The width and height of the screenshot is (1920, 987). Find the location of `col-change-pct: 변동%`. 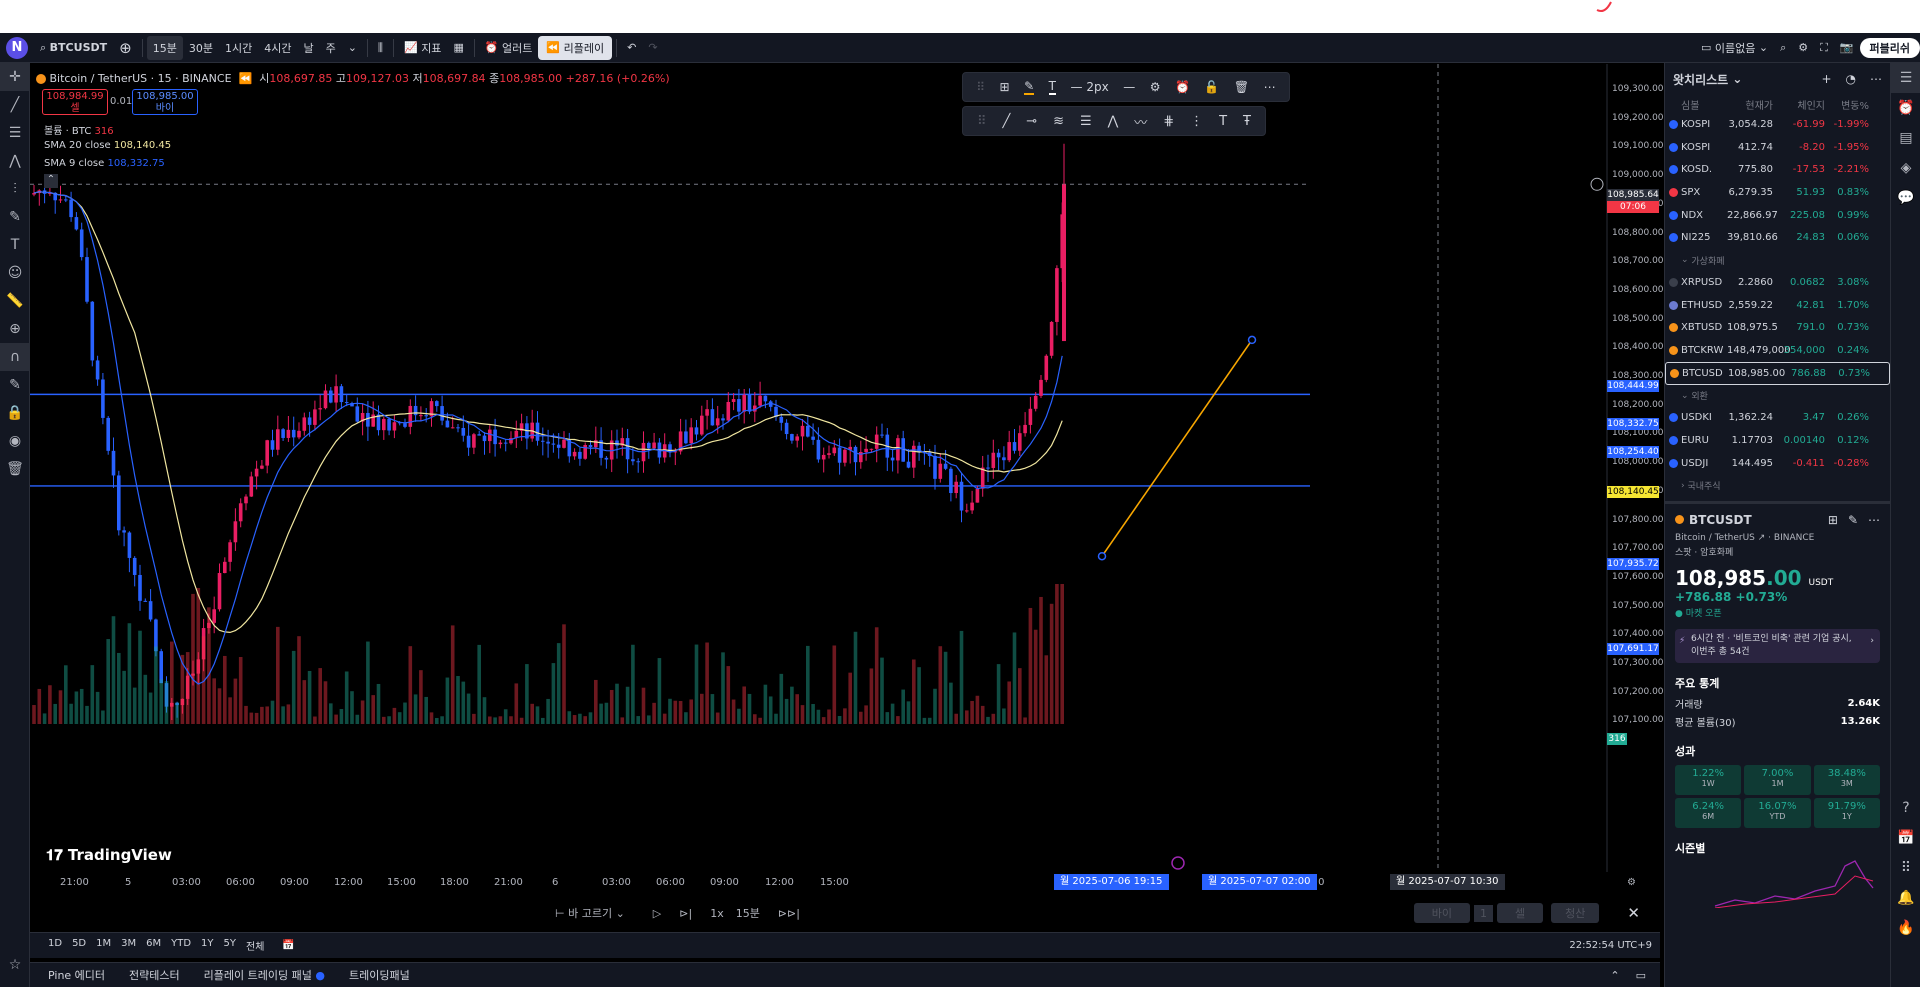

col-change-pct: 변동% is located at coordinates (1847, 104).